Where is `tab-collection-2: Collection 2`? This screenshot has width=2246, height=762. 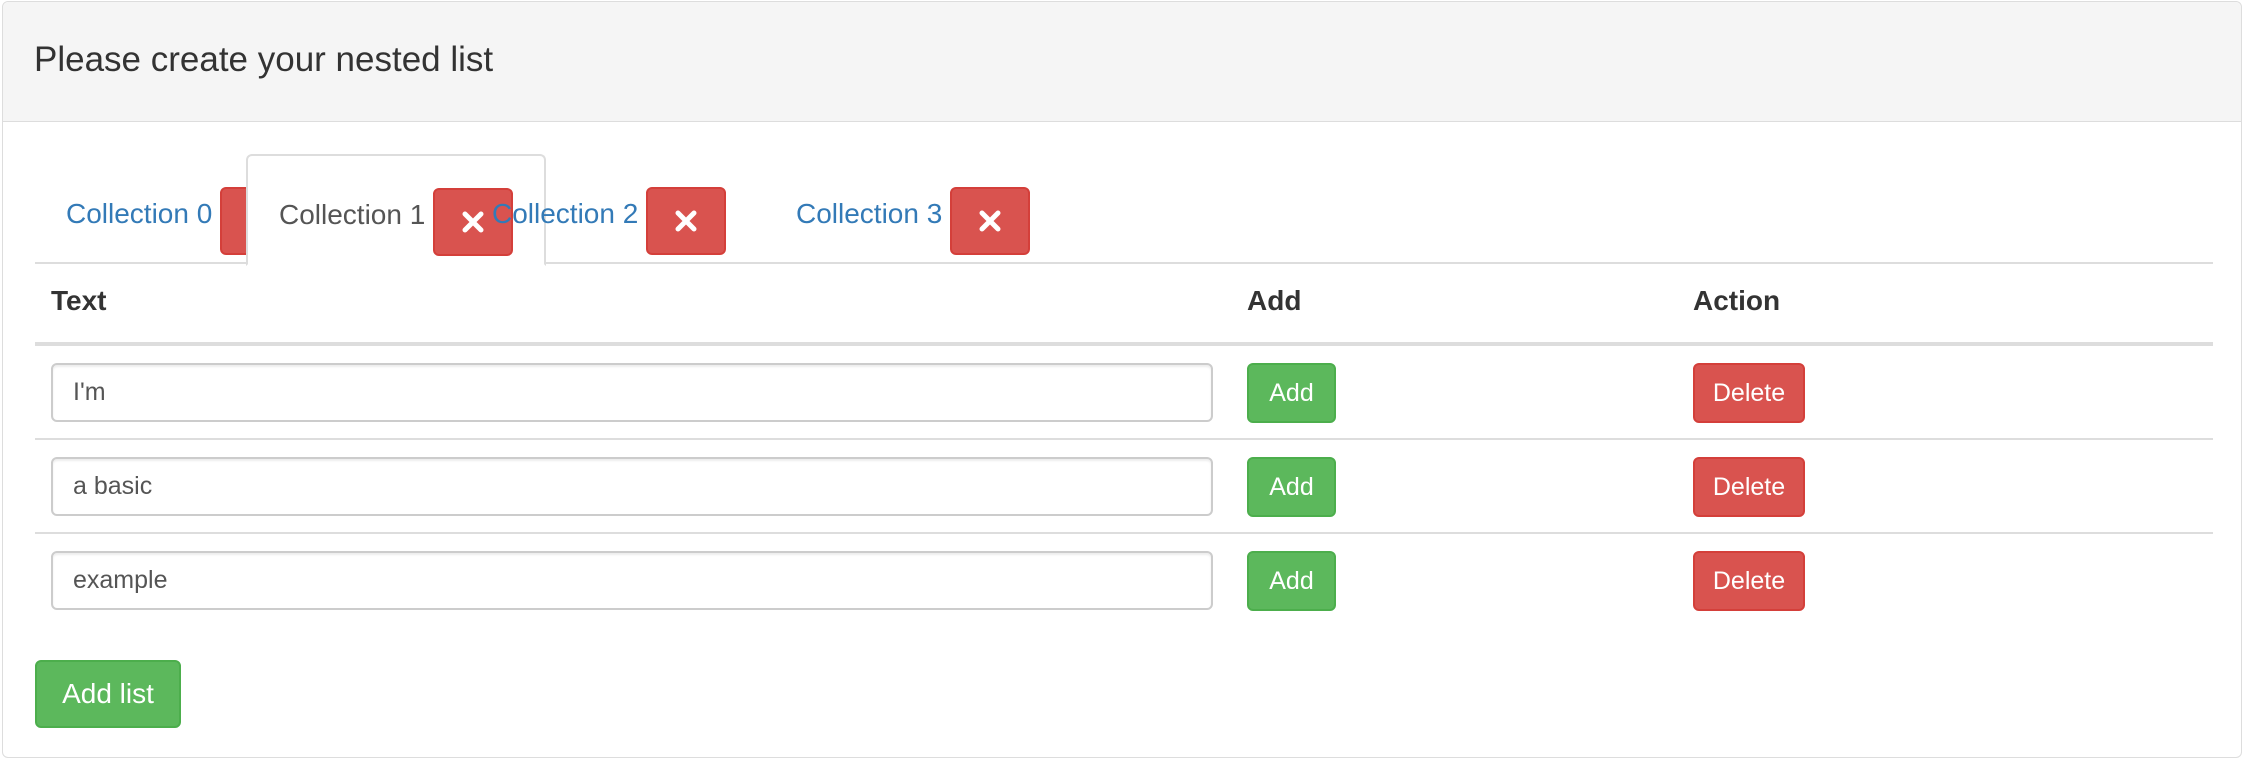 tab-collection-2: Collection 2 is located at coordinates (609, 209).